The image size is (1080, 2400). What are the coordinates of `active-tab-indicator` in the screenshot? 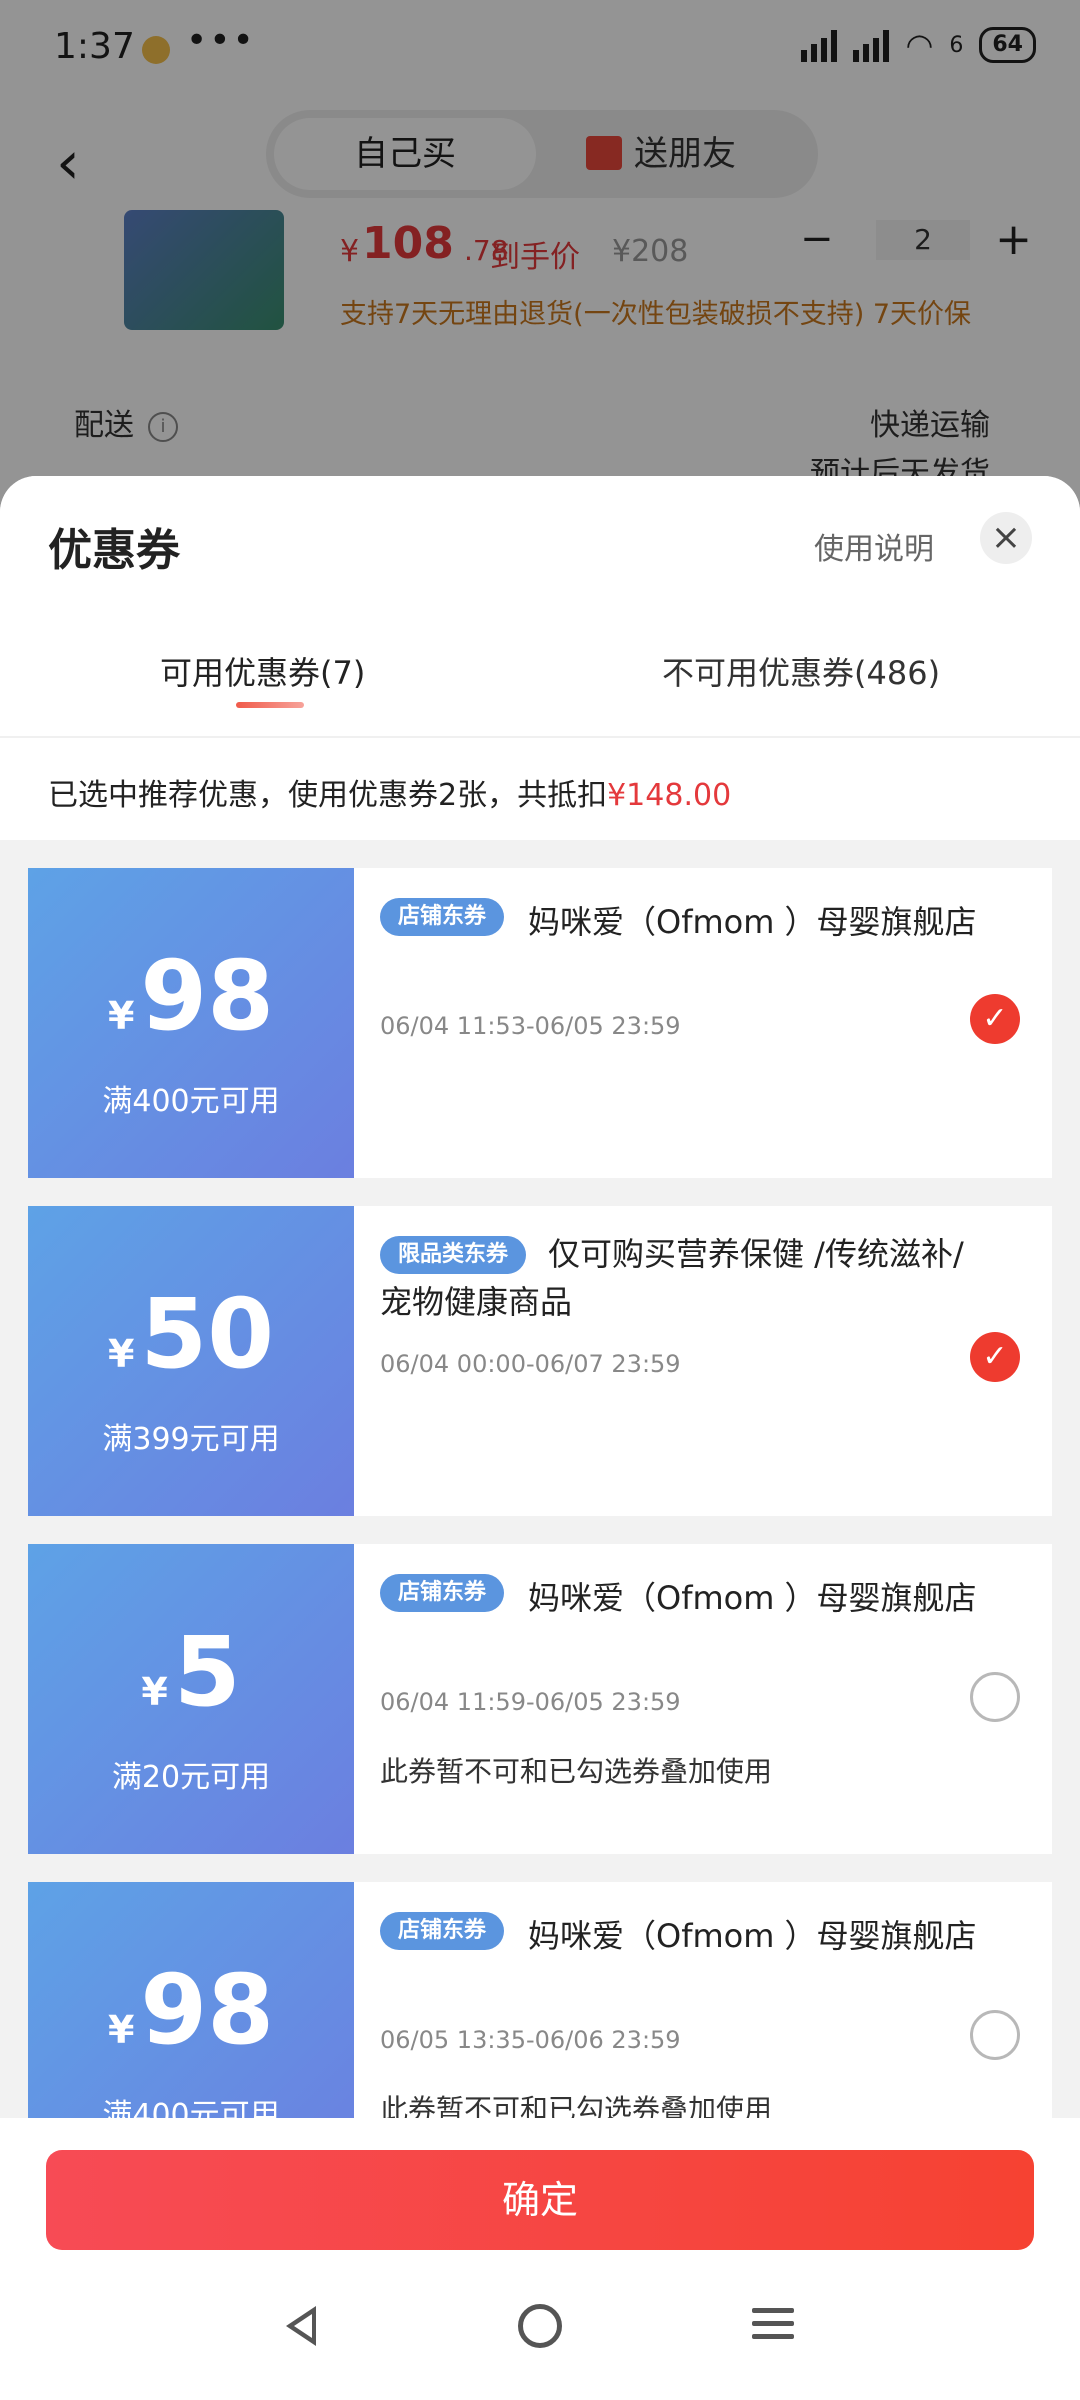 It's located at (270, 705).